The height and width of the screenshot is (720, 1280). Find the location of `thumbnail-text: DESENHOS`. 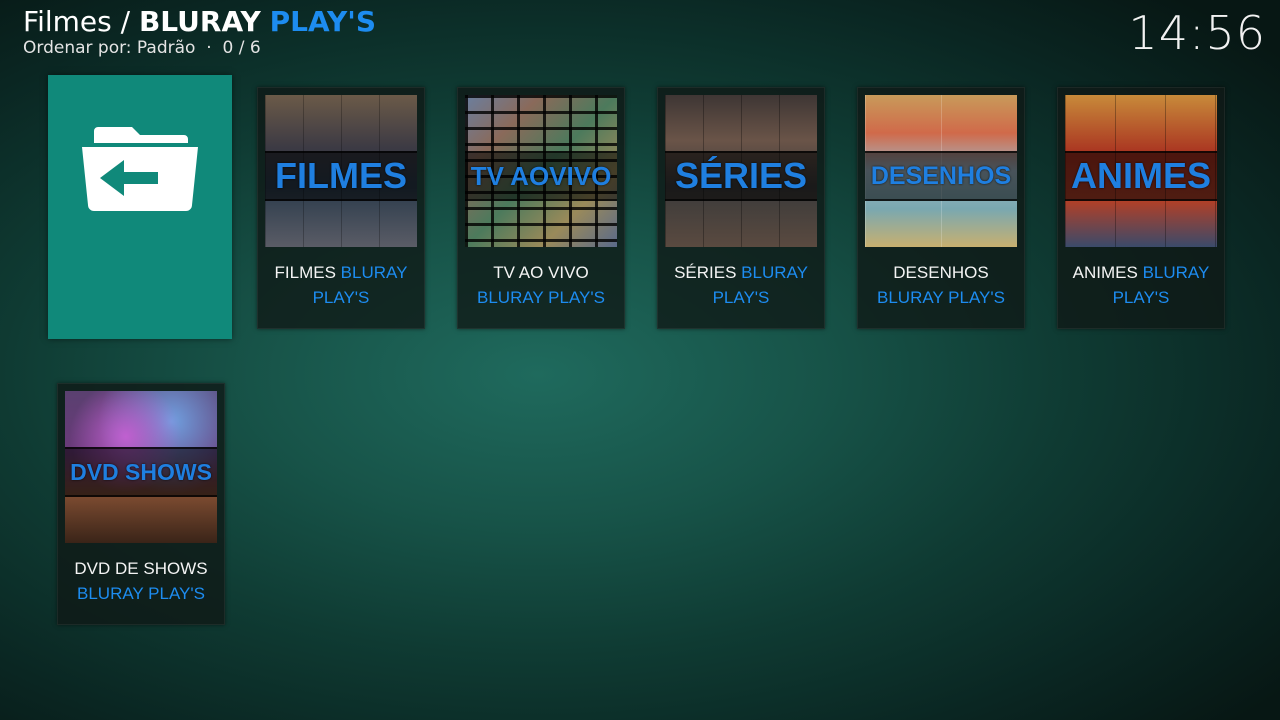

thumbnail-text: DESENHOS is located at coordinates (941, 176).